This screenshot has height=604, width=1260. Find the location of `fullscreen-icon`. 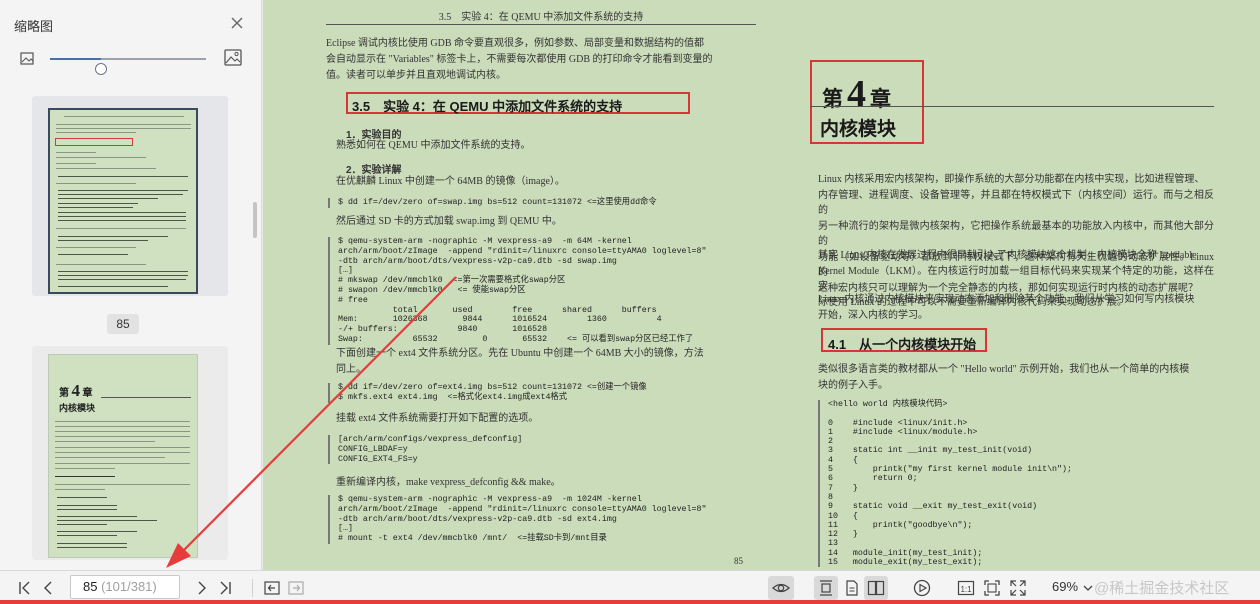

fullscreen-icon is located at coordinates (1018, 588).